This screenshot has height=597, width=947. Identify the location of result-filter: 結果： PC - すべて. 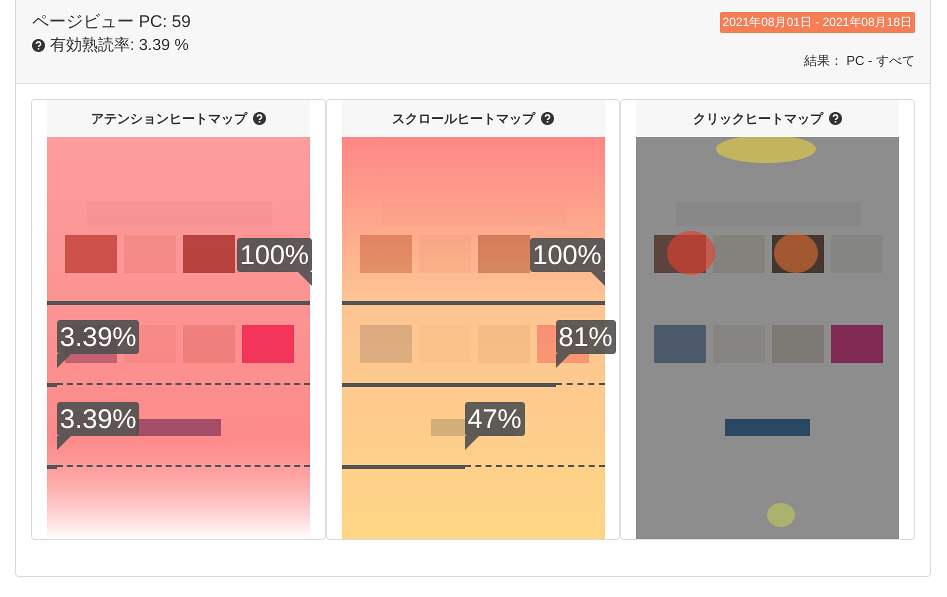
(859, 61).